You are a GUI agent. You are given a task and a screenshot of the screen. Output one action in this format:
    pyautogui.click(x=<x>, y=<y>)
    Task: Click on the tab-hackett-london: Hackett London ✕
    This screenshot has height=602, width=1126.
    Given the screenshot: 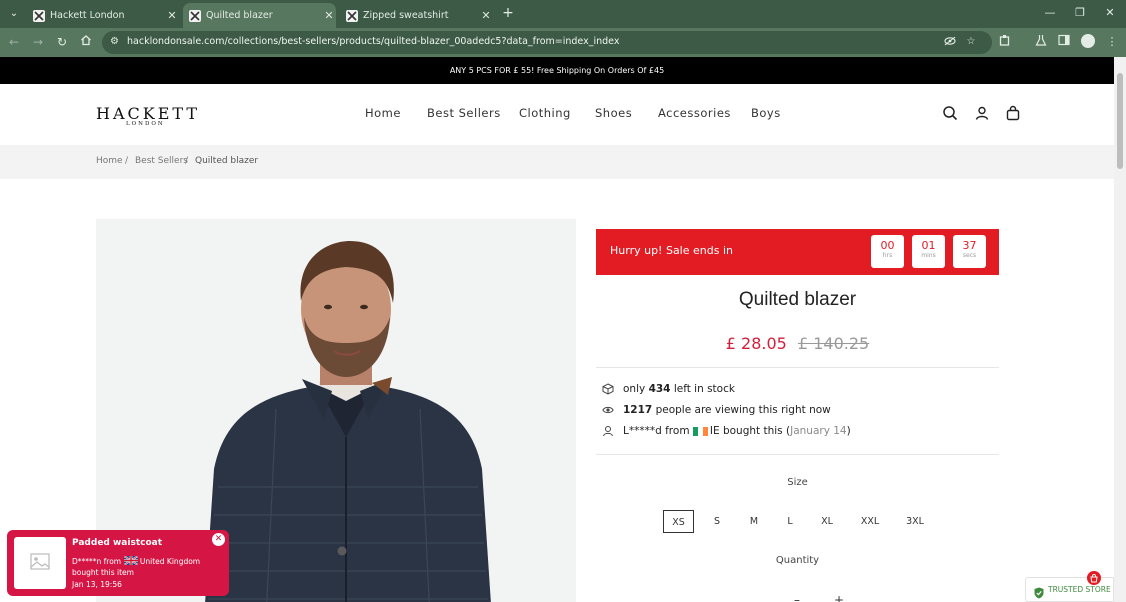 What is the action you would take?
    pyautogui.click(x=103, y=15)
    